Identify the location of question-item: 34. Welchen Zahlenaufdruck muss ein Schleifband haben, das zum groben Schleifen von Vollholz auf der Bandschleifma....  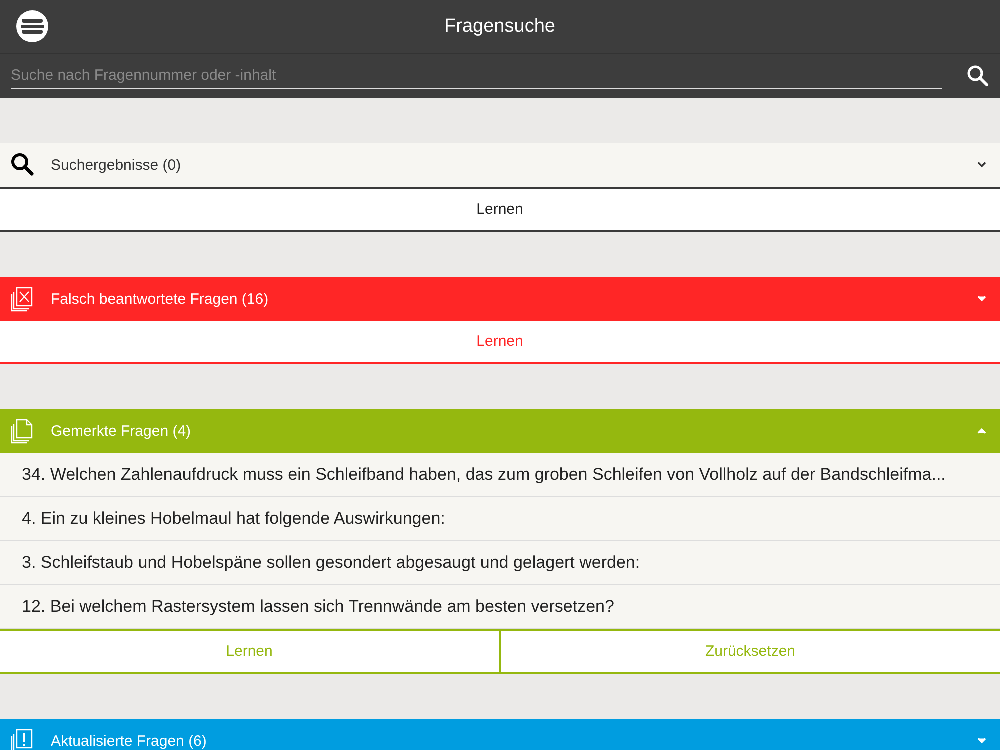
(500, 475).